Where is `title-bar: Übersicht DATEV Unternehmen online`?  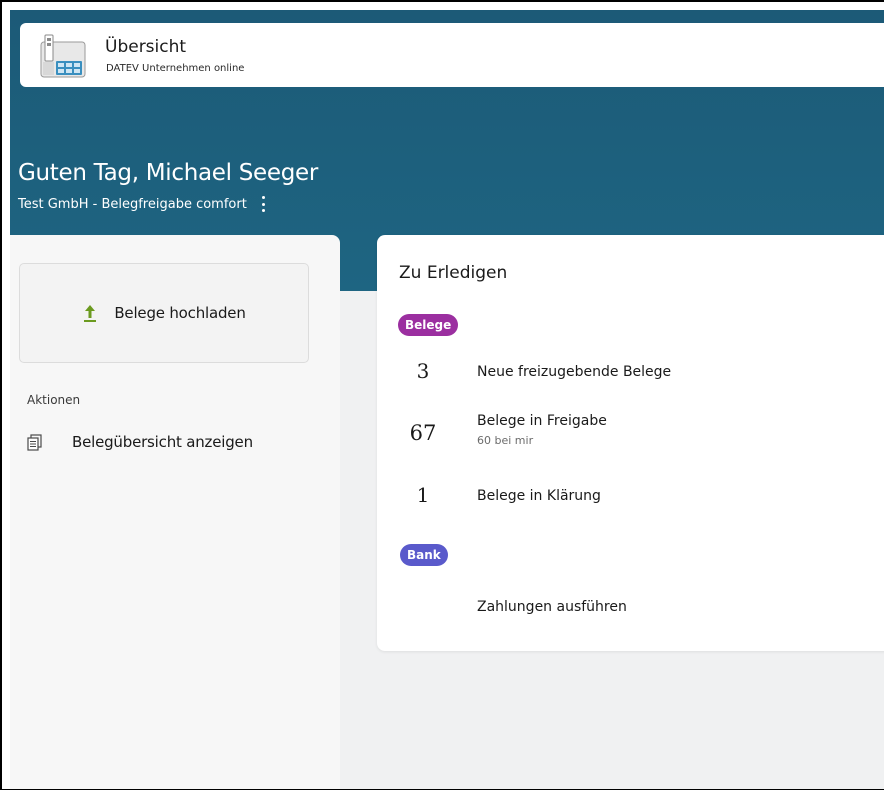
title-bar: Übersicht DATEV Unternehmen online is located at coordinates (452, 55).